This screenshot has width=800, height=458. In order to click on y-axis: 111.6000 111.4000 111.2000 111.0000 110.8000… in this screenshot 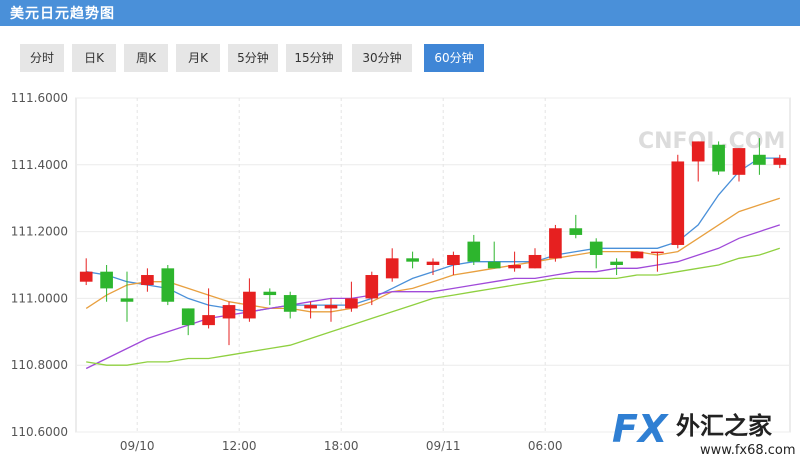, I will do `click(39, 265)`.